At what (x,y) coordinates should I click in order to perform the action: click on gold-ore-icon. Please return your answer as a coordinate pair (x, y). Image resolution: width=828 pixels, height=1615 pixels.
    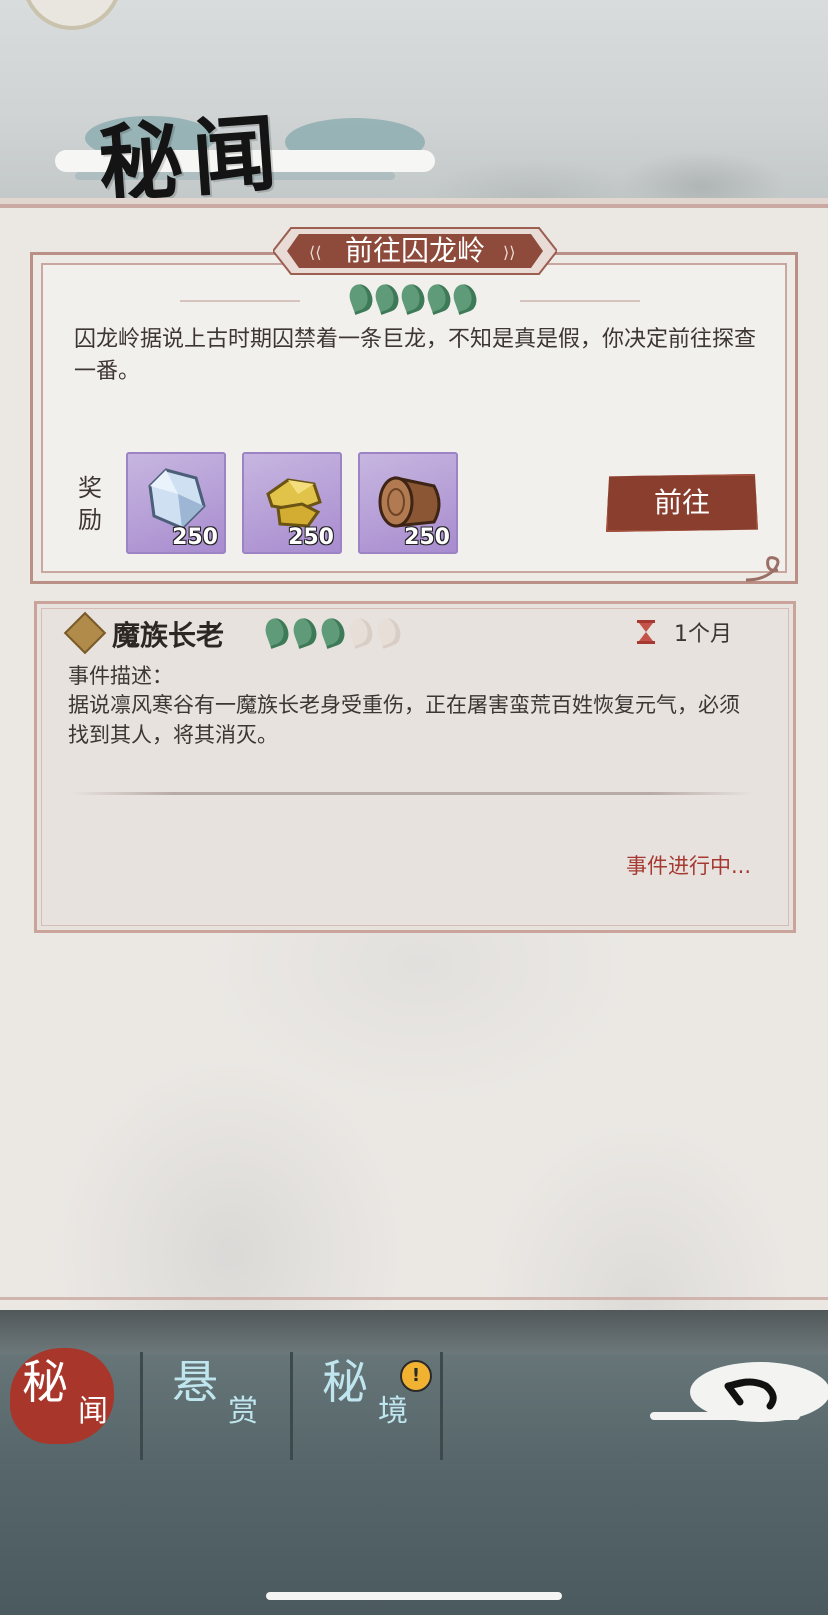
    Looking at the image, I should click on (294, 503).